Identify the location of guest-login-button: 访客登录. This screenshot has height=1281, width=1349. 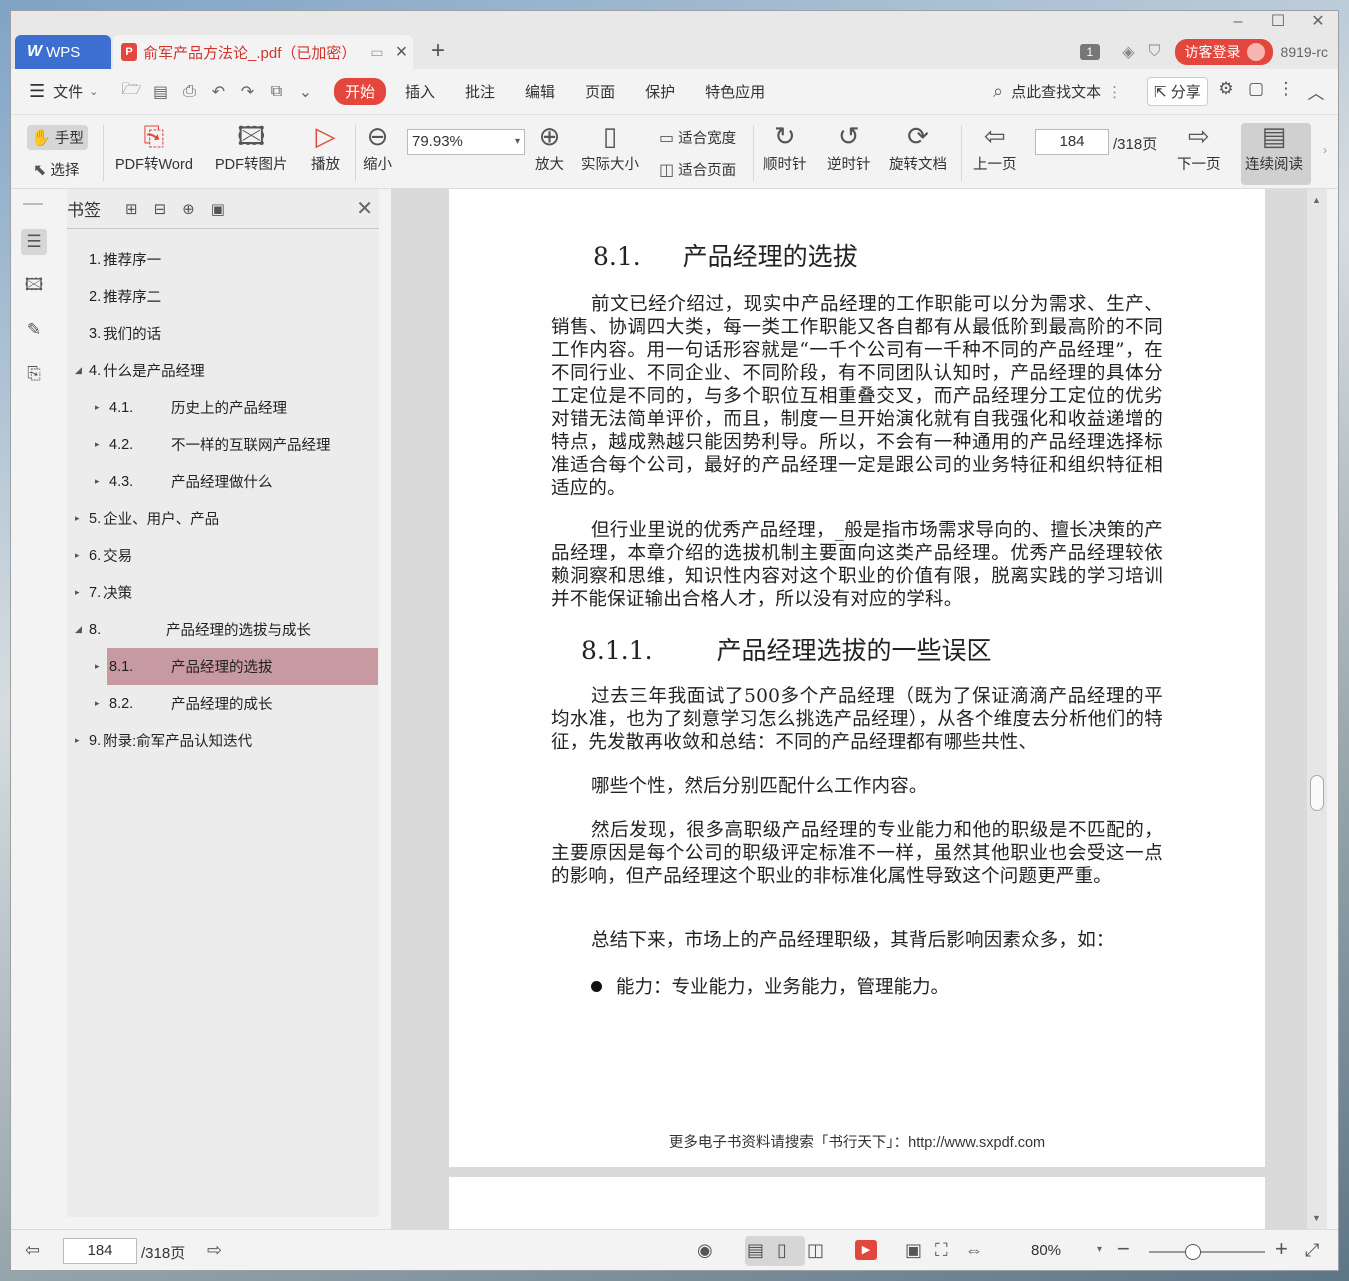
(1223, 52).